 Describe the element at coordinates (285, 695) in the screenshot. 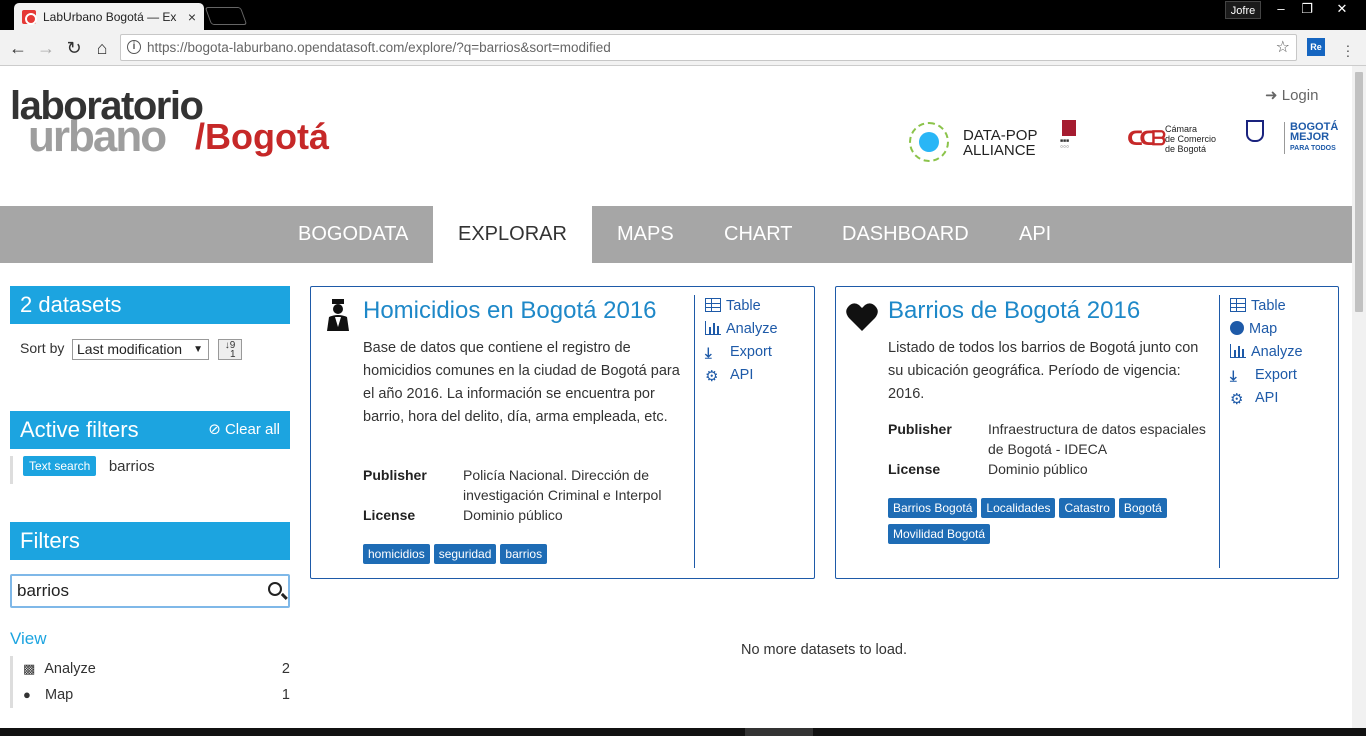

I see `facet-count: 1` at that location.